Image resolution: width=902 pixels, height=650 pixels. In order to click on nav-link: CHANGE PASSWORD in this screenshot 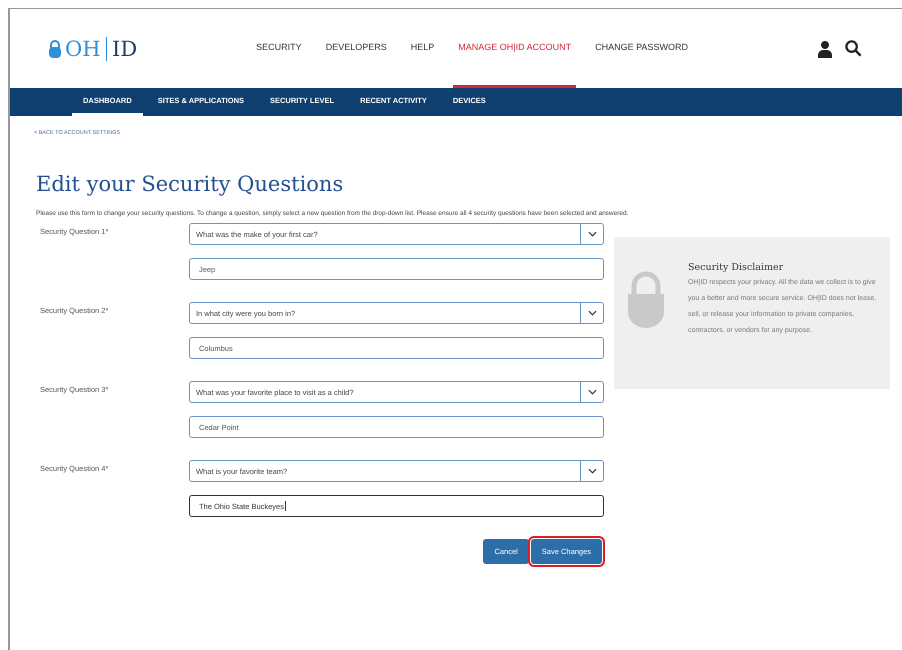, I will do `click(641, 48)`.